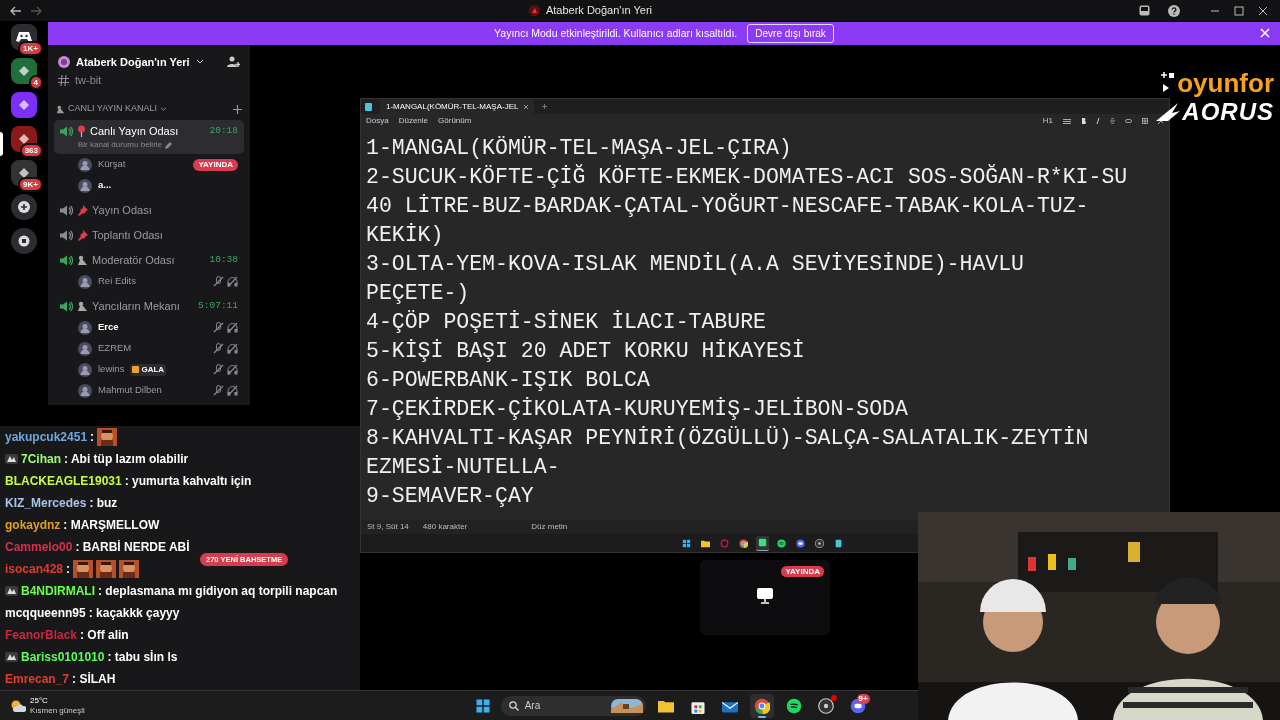 The width and height of the screenshot is (1280, 720). What do you see at coordinates (149, 137) in the screenshot?
I see `voice-channel: Canlı Yayın Odası 20:18 Bir kanal durumu belirle` at bounding box center [149, 137].